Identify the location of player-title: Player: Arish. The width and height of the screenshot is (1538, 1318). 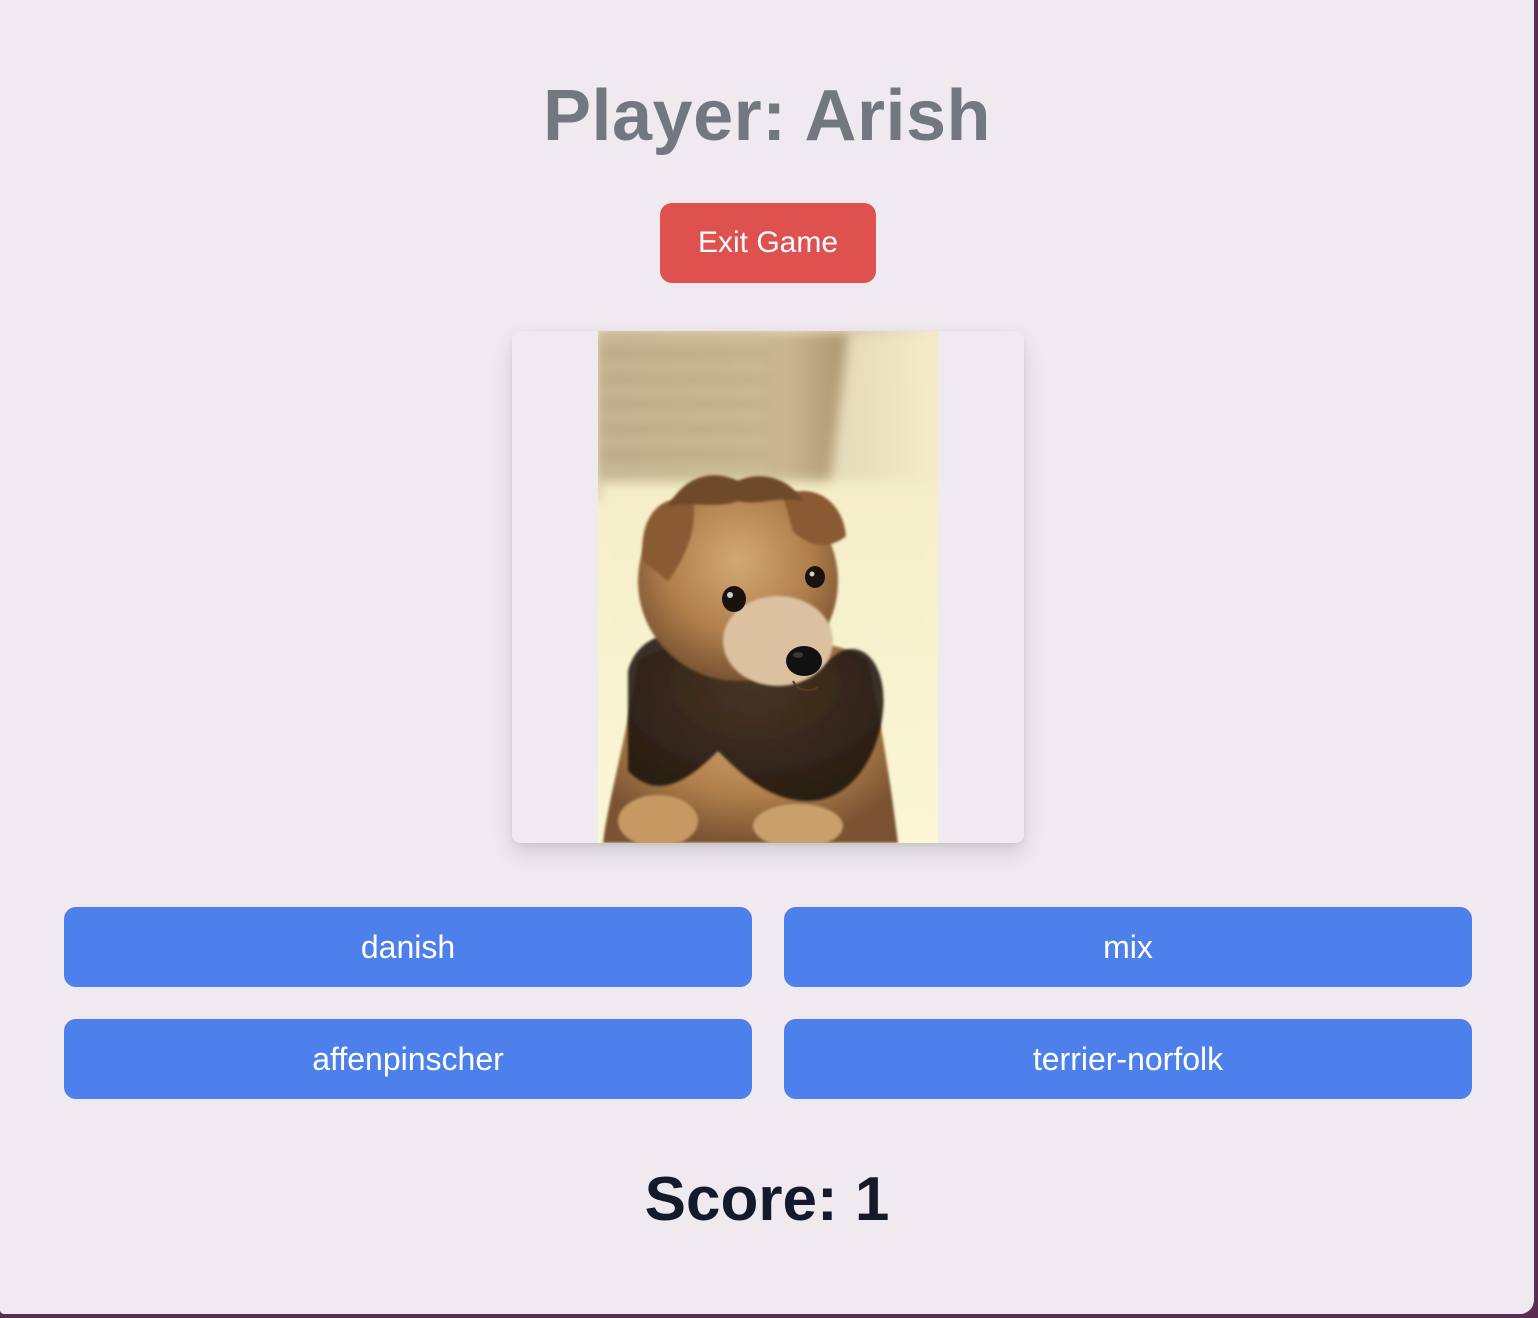
(767, 116).